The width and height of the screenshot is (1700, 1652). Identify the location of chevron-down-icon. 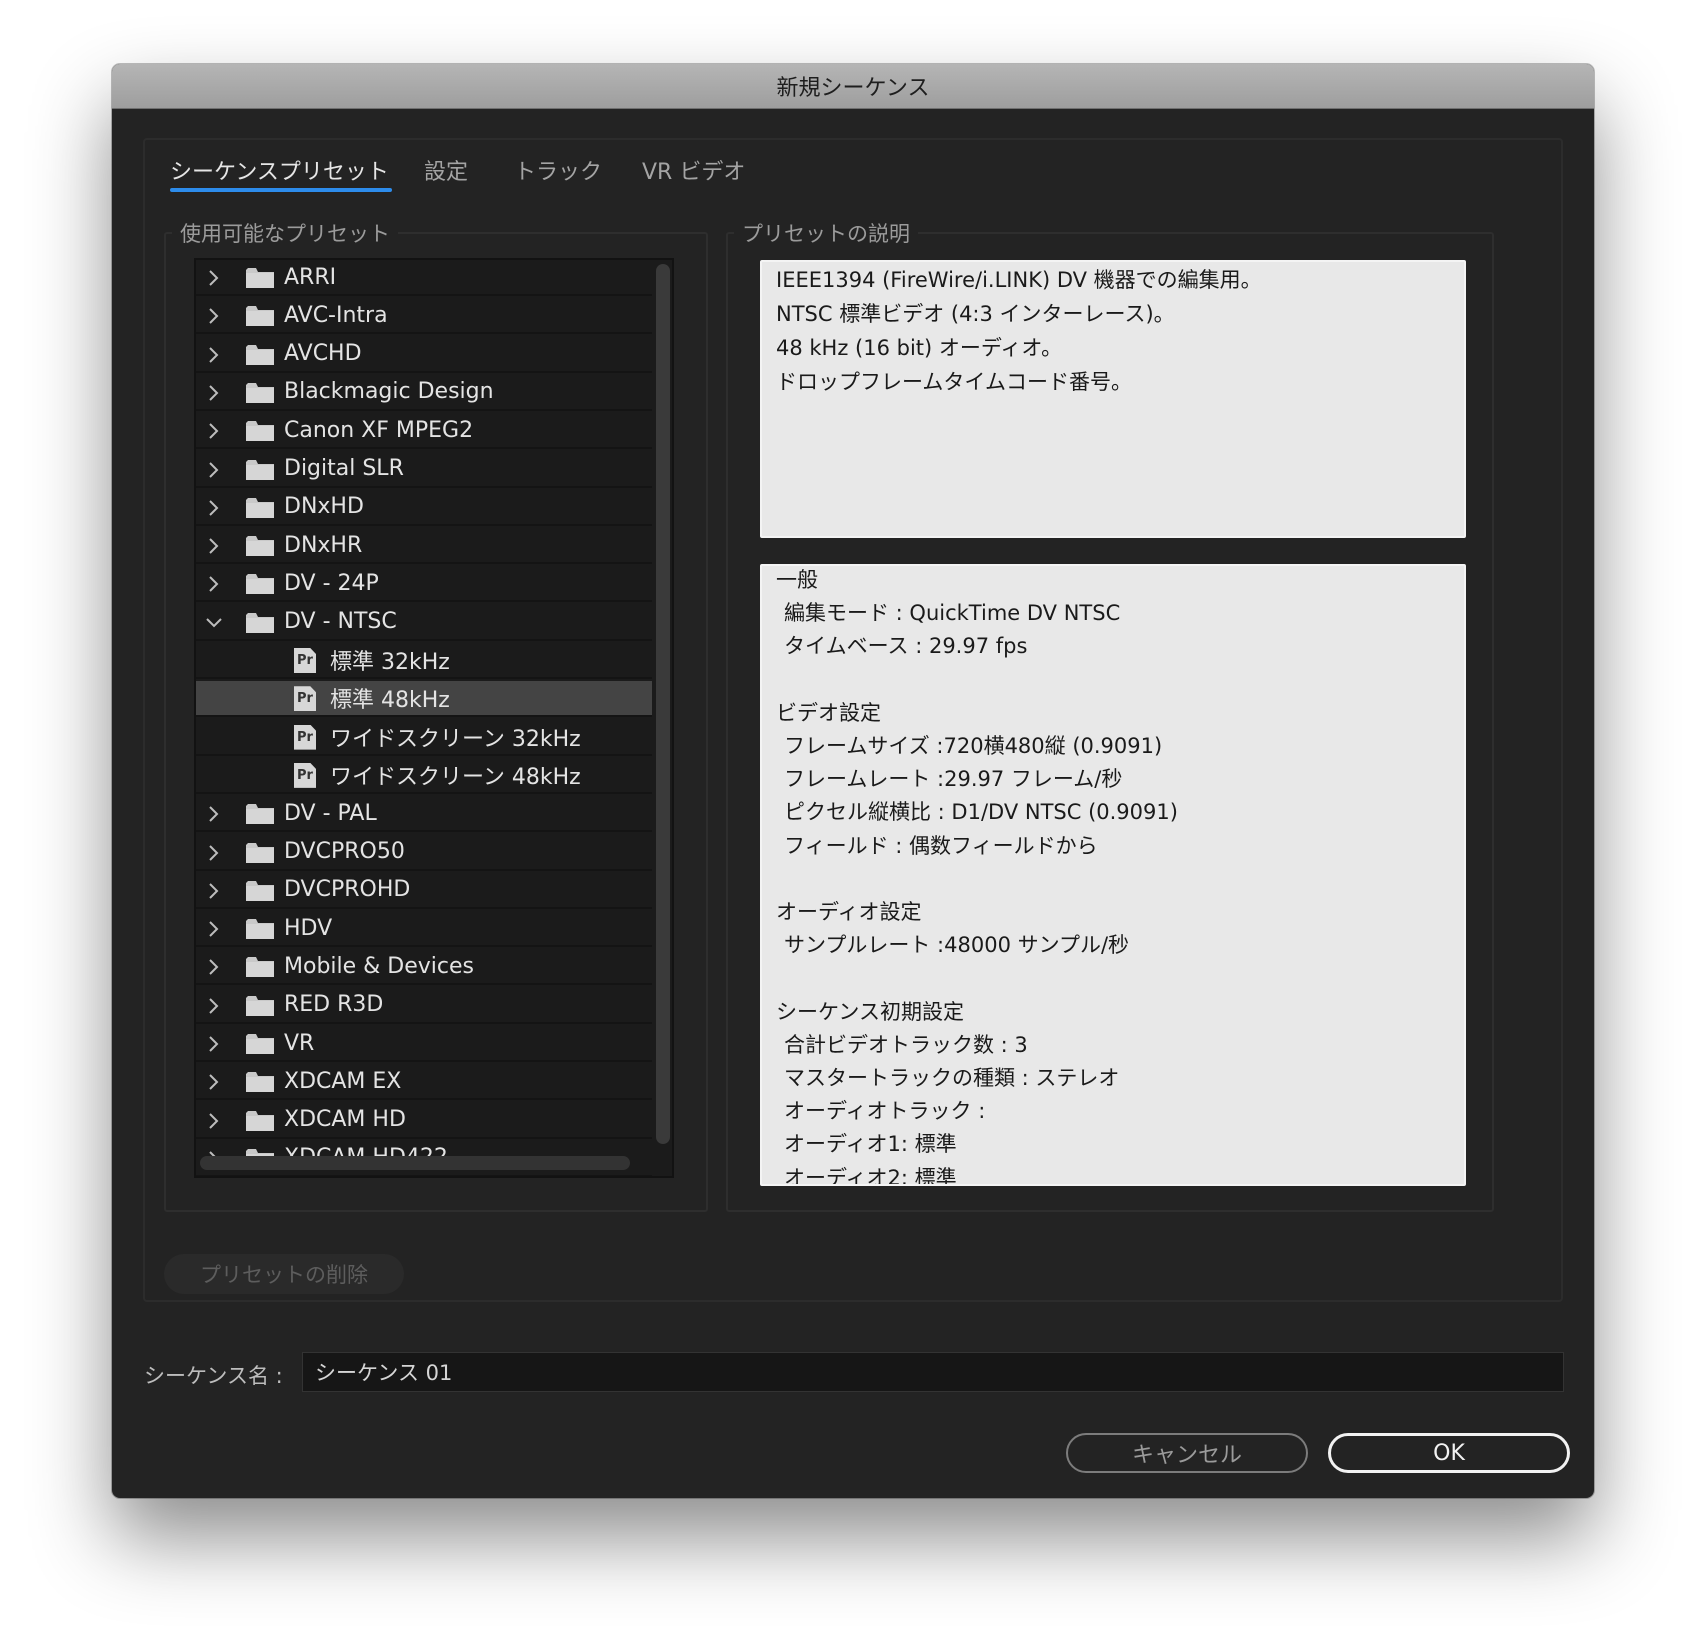
(214, 623).